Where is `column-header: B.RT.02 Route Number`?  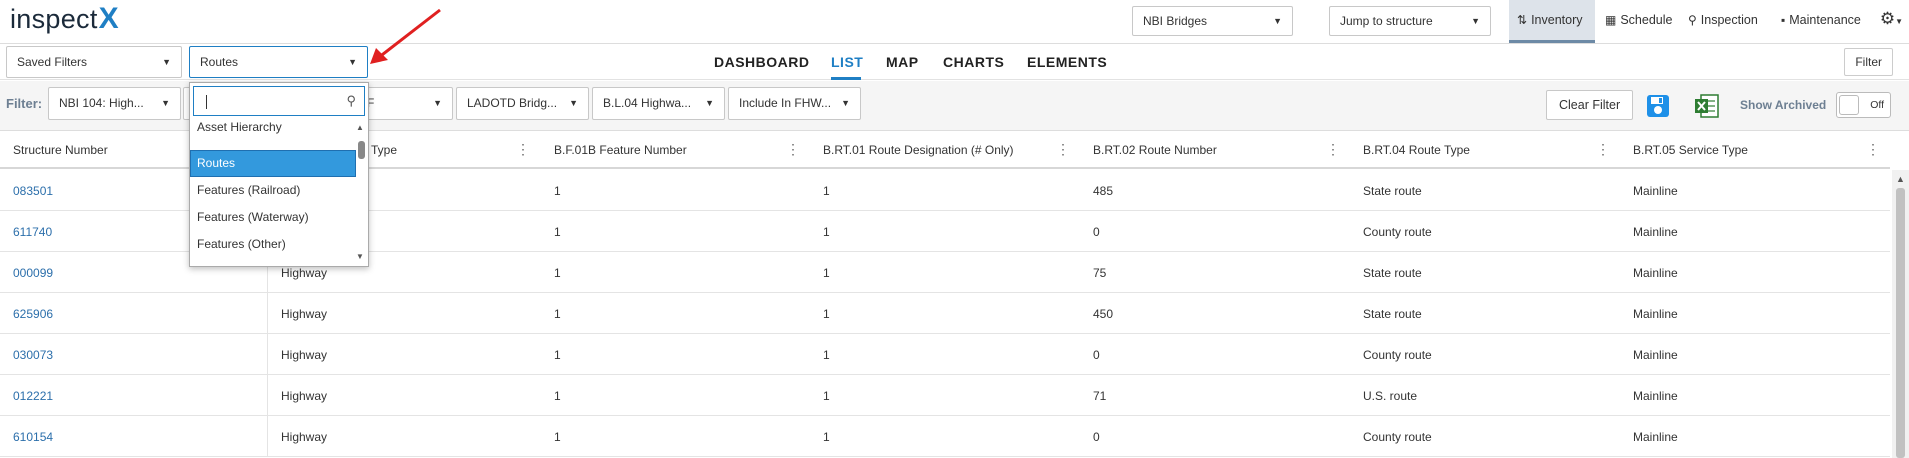 column-header: B.RT.02 Route Number is located at coordinates (1155, 150).